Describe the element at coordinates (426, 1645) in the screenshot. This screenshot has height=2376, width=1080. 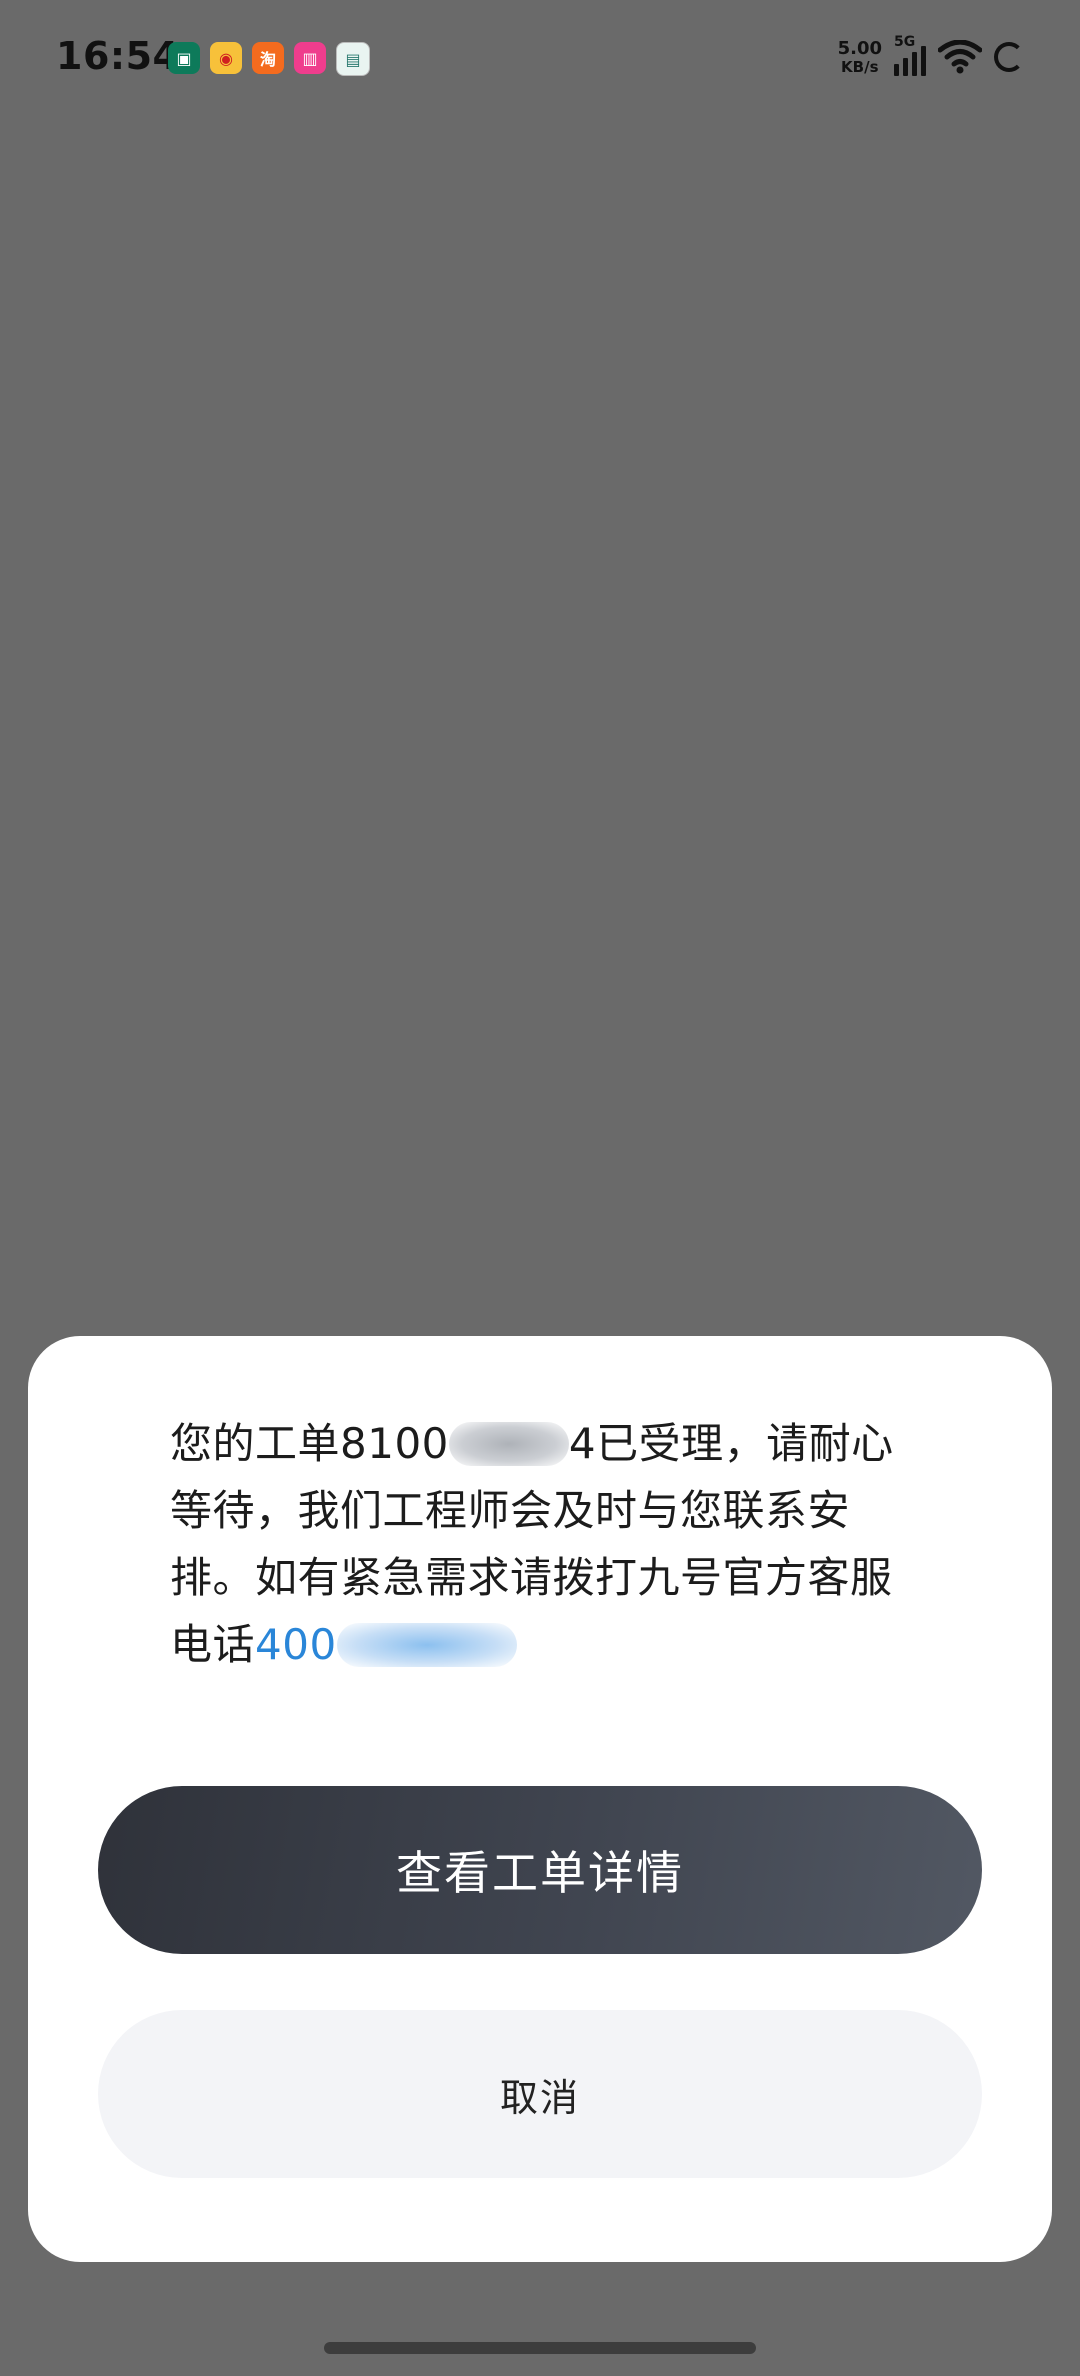
I see `redacted-phone-number` at that location.